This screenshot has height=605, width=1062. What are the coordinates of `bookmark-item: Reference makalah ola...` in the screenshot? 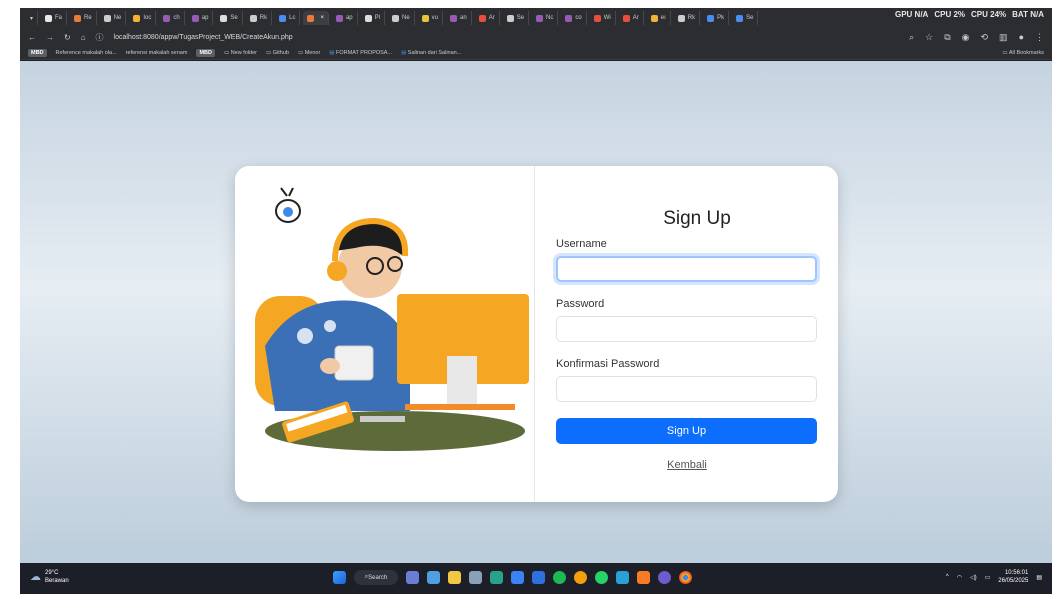 It's located at (86, 53).